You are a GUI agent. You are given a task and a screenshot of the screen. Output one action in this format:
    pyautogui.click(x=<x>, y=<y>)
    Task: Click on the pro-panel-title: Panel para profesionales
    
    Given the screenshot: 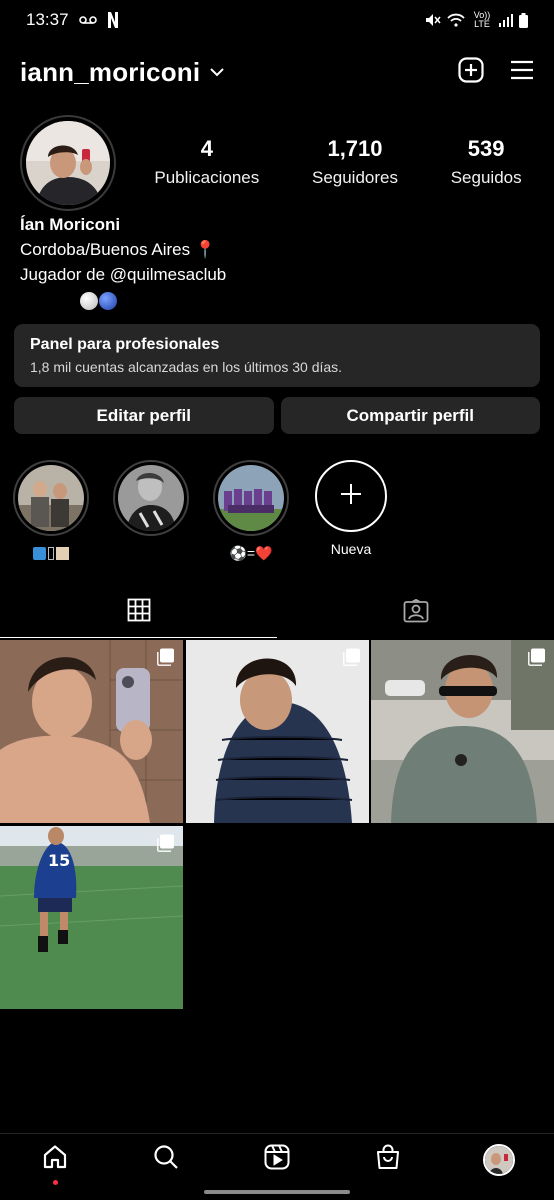 What is the action you would take?
    pyautogui.click(x=125, y=344)
    